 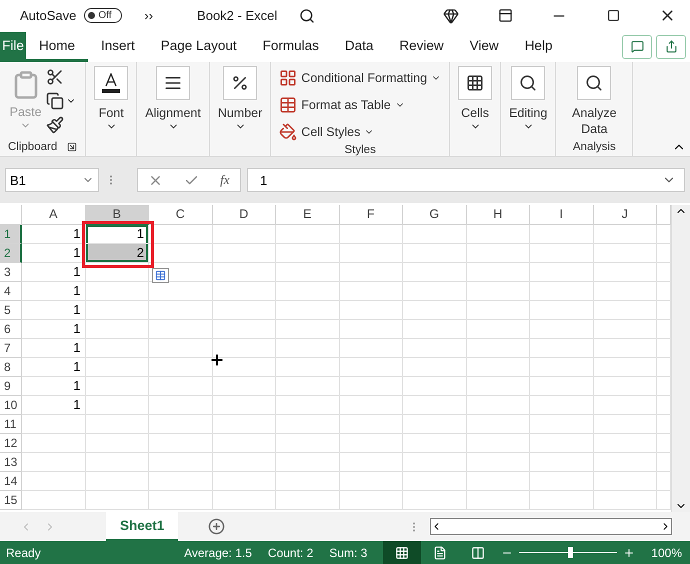 What do you see at coordinates (484, 47) in the screenshot?
I see `ribbon-tab: View` at bounding box center [484, 47].